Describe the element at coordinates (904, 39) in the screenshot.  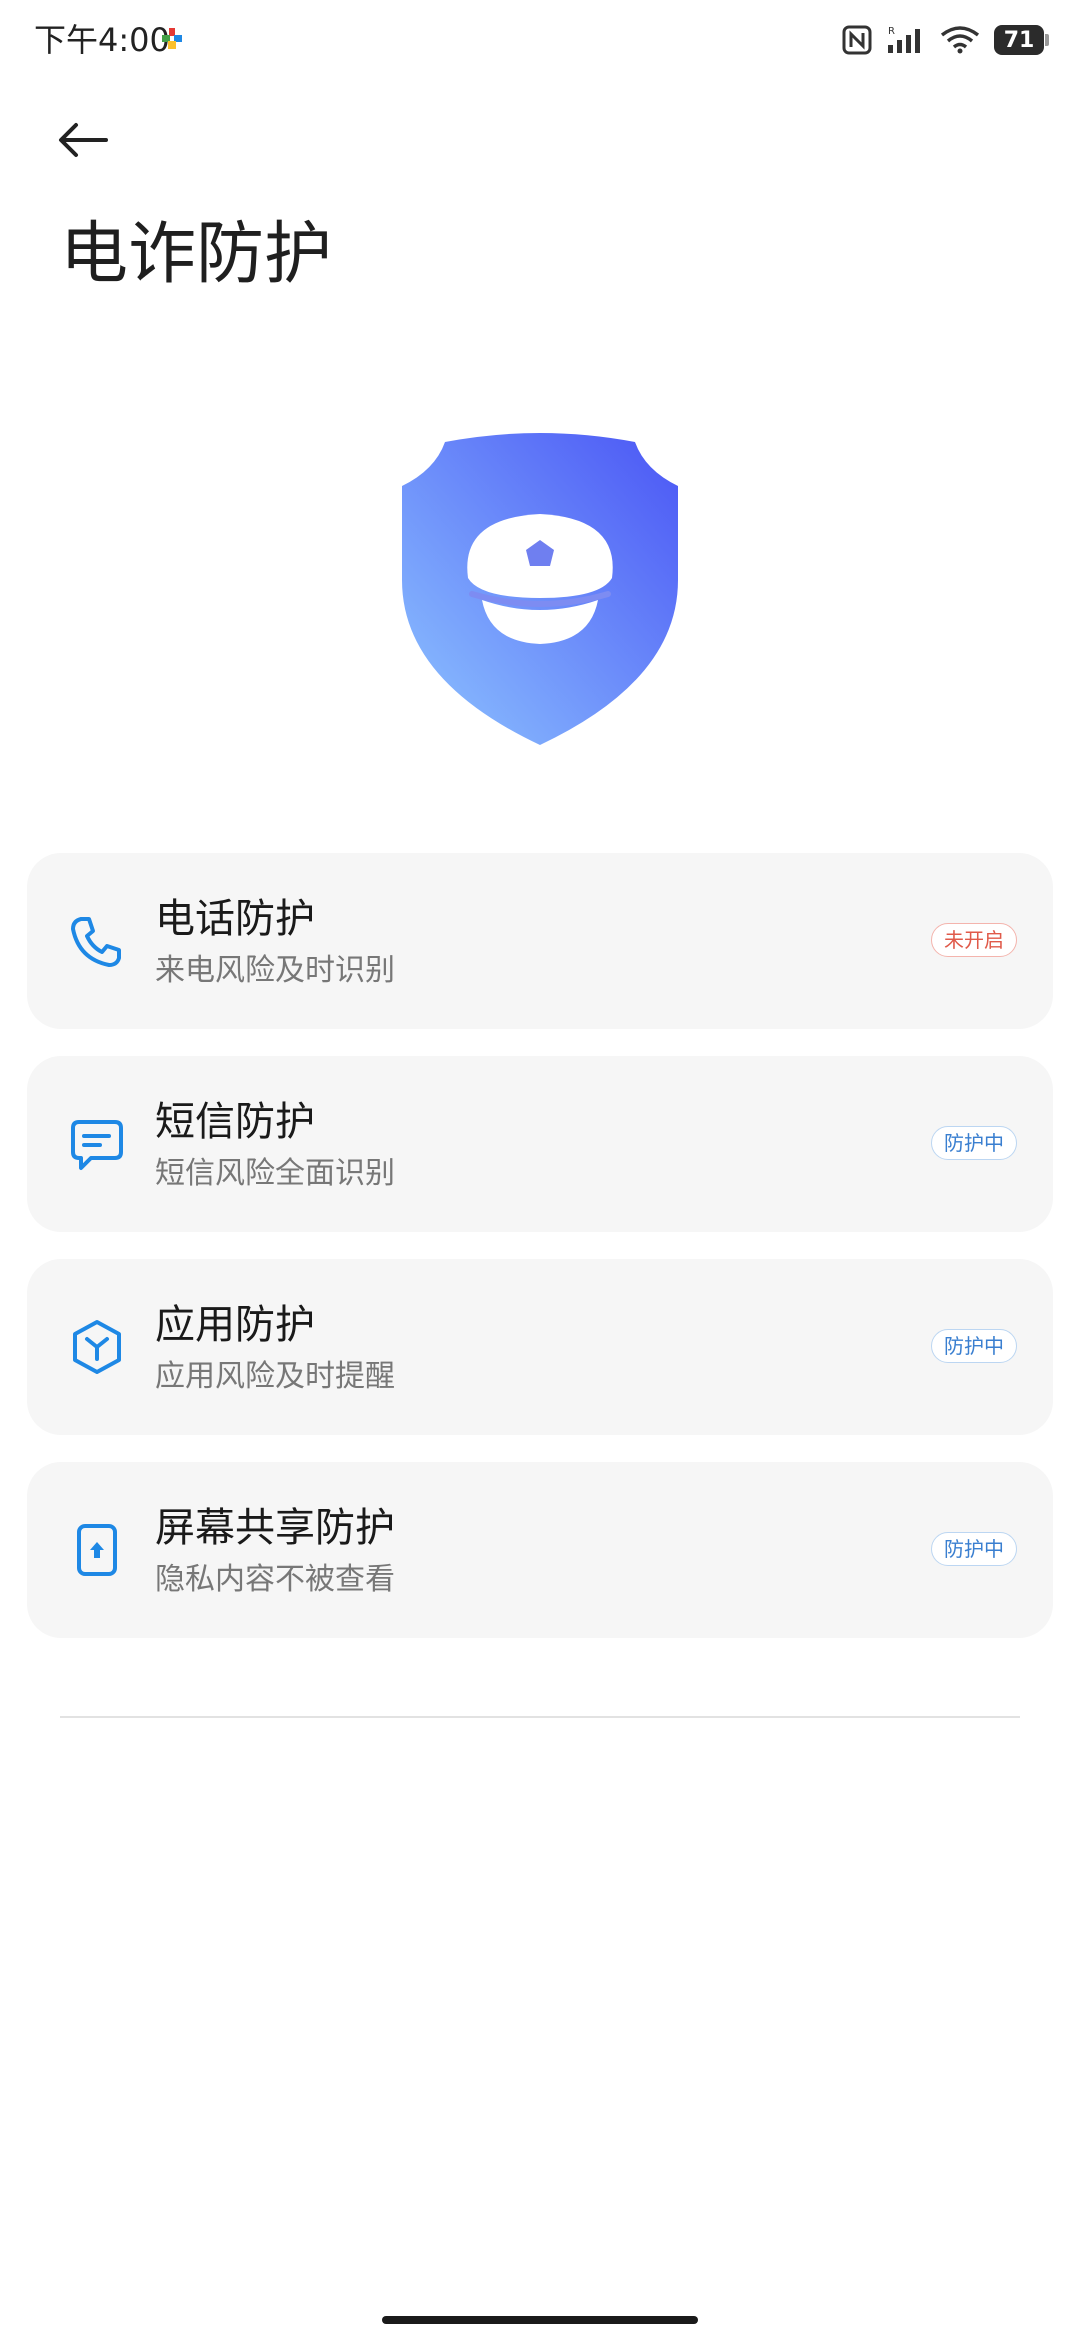
I see `signal-icon: R` at that location.